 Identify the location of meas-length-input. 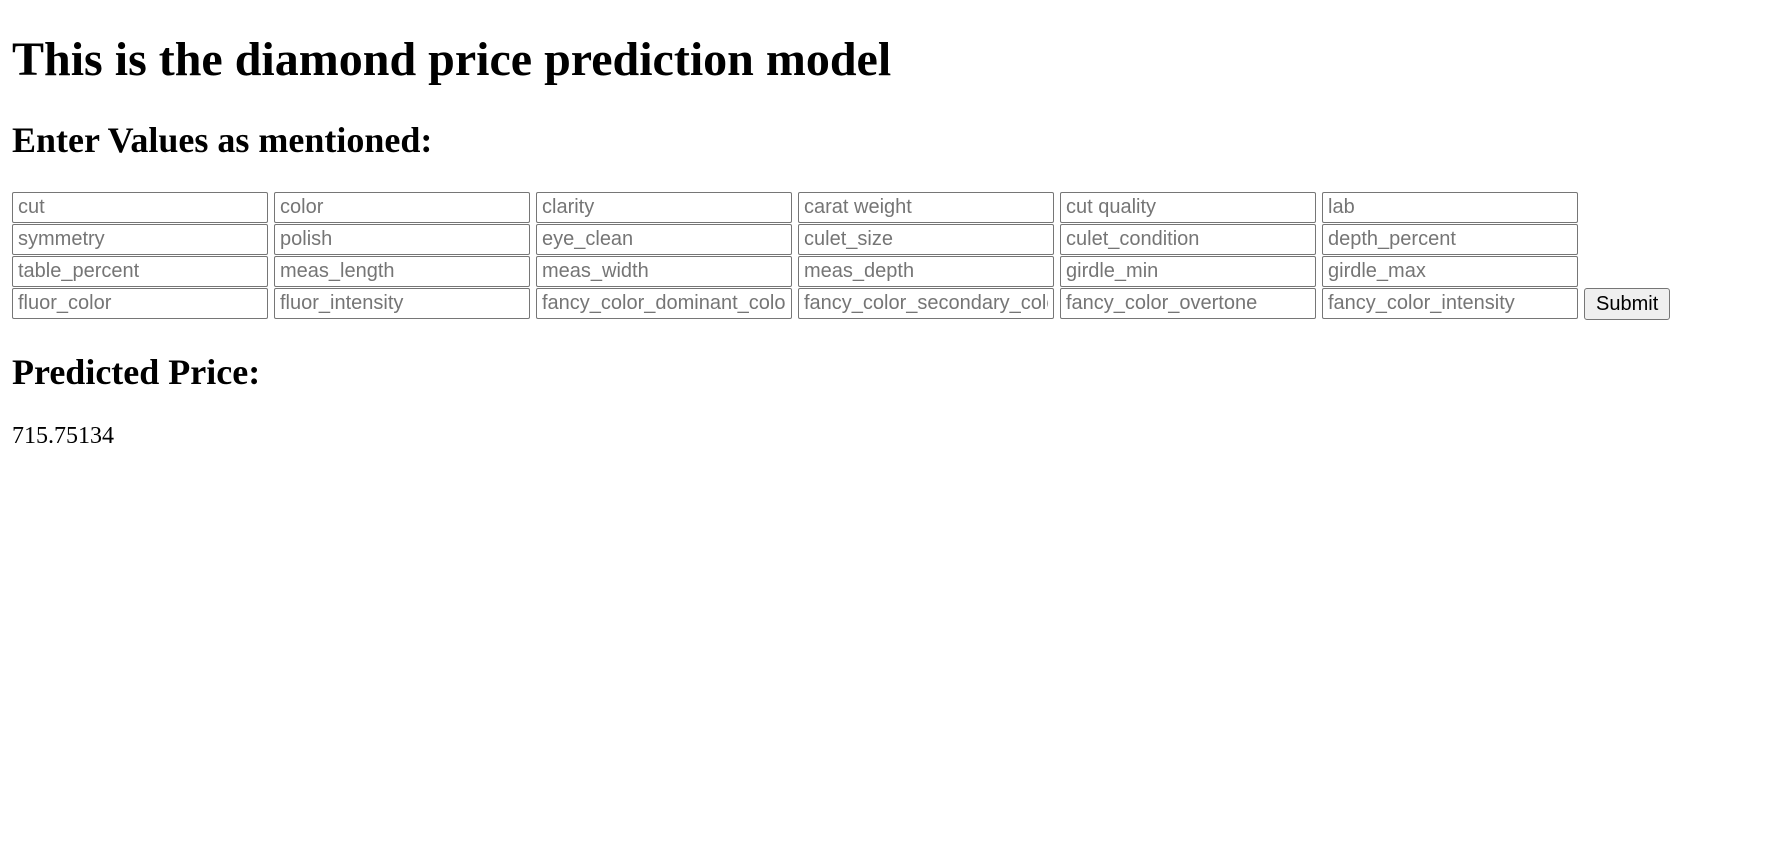
(402, 271).